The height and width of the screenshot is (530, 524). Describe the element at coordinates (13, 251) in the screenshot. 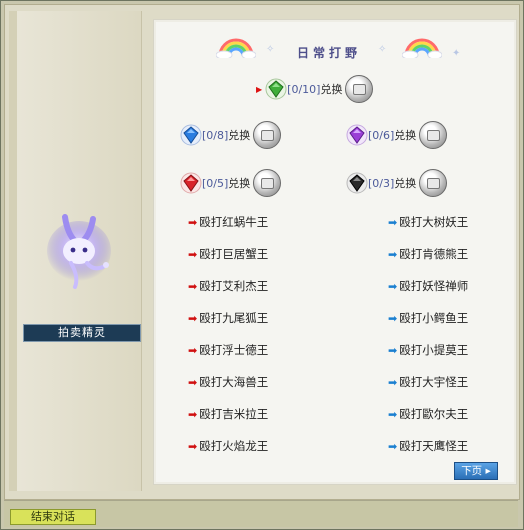

I see `panel-edge` at that location.